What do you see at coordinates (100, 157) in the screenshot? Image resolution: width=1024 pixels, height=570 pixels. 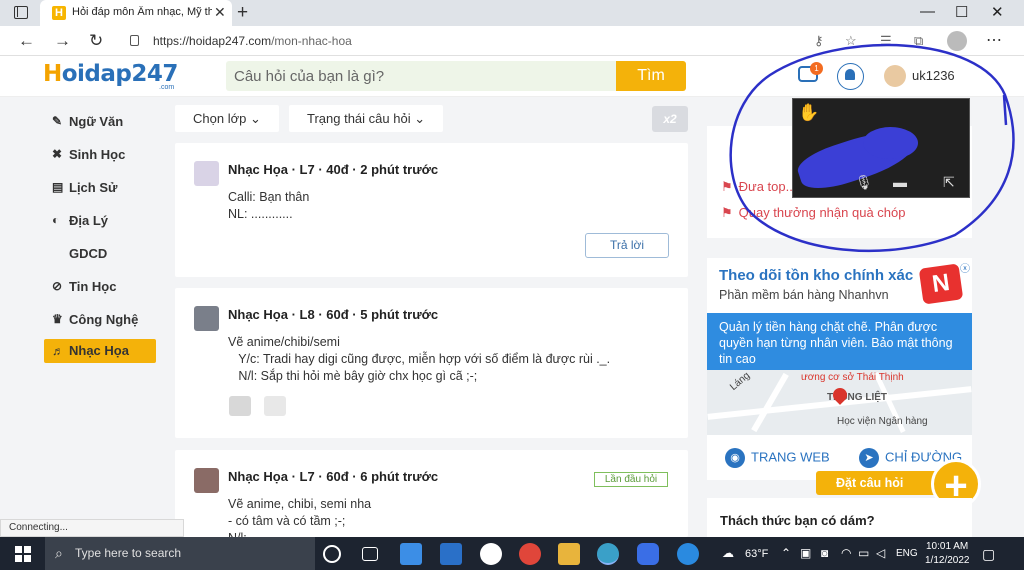 I see `sidebar-item-sinh-hoc: ✖ Sinh Học` at bounding box center [100, 157].